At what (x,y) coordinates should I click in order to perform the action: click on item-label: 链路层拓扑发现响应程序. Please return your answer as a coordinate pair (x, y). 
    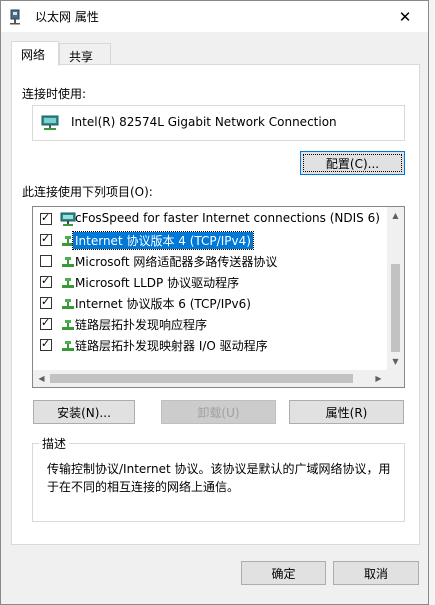
    Looking at the image, I should click on (141, 325).